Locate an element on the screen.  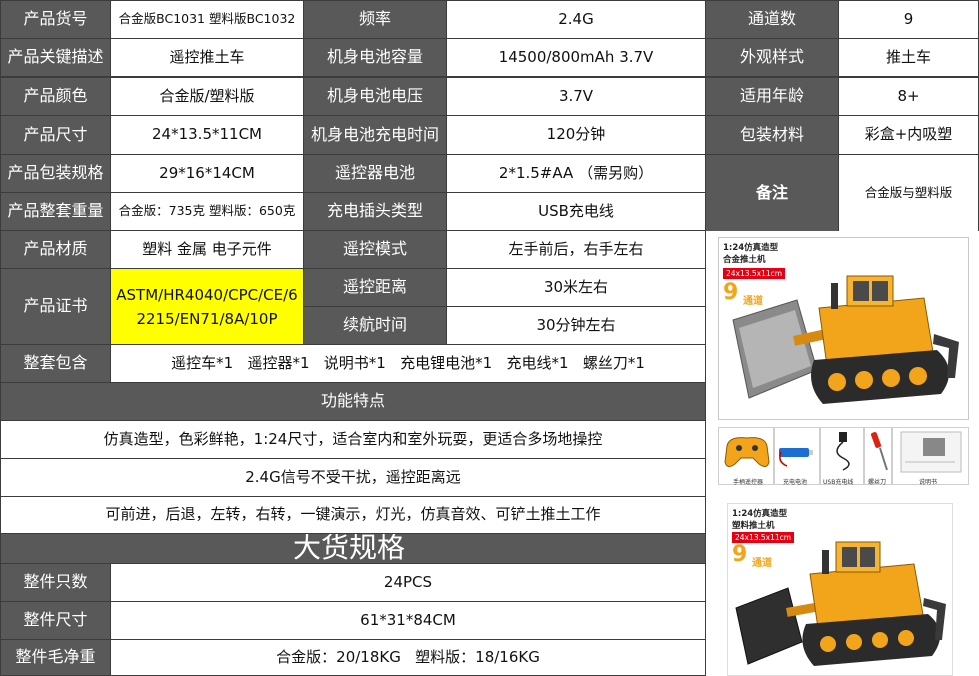
alloy-bulldozer-photo: 1:24仿真造型 合金推土机 24x13.5x11cm 9 通道 is located at coordinates (843, 328).